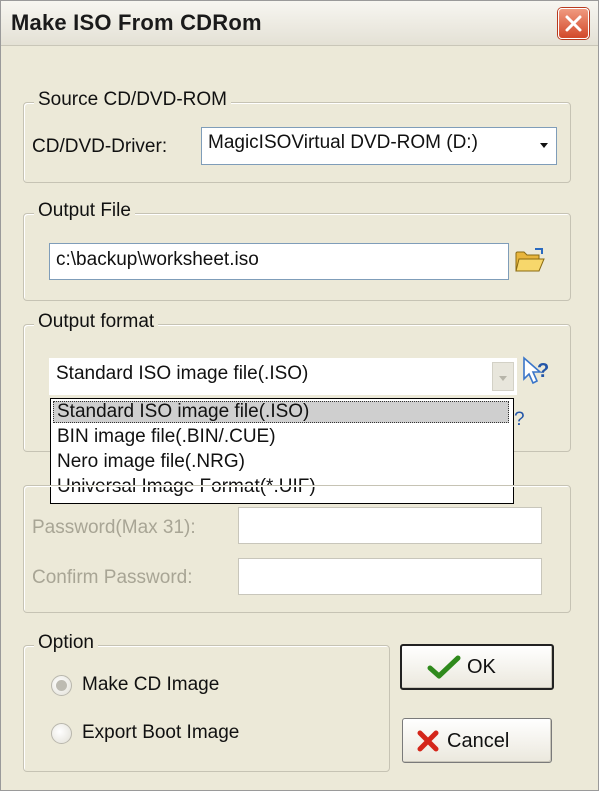 Image resolution: width=599 pixels, height=791 pixels. Describe the element at coordinates (160, 733) in the screenshot. I see `export-boot-image-label: Export Boot Image` at that location.